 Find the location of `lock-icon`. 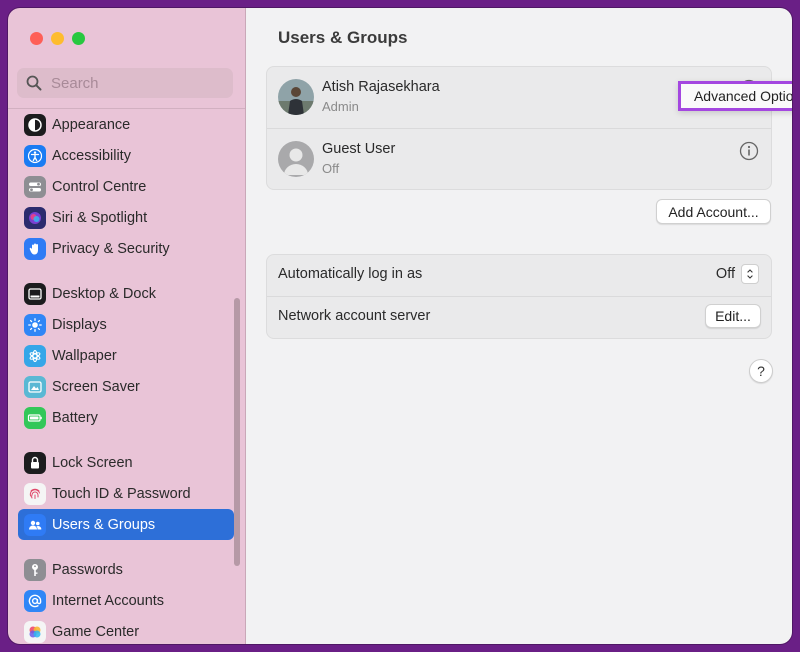

lock-icon is located at coordinates (35, 462).